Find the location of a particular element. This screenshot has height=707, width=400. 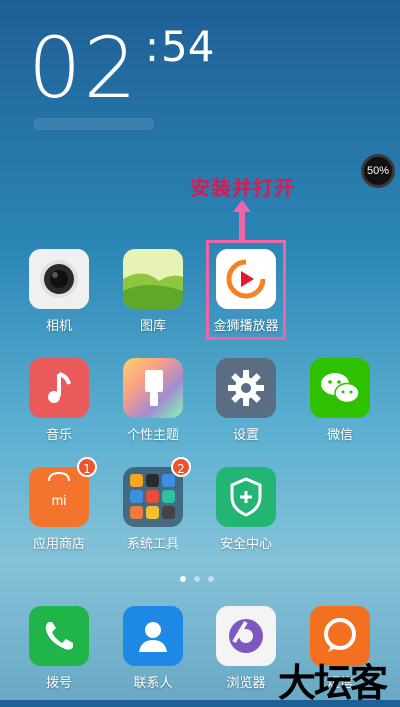

phone-icon is located at coordinates (59, 636).